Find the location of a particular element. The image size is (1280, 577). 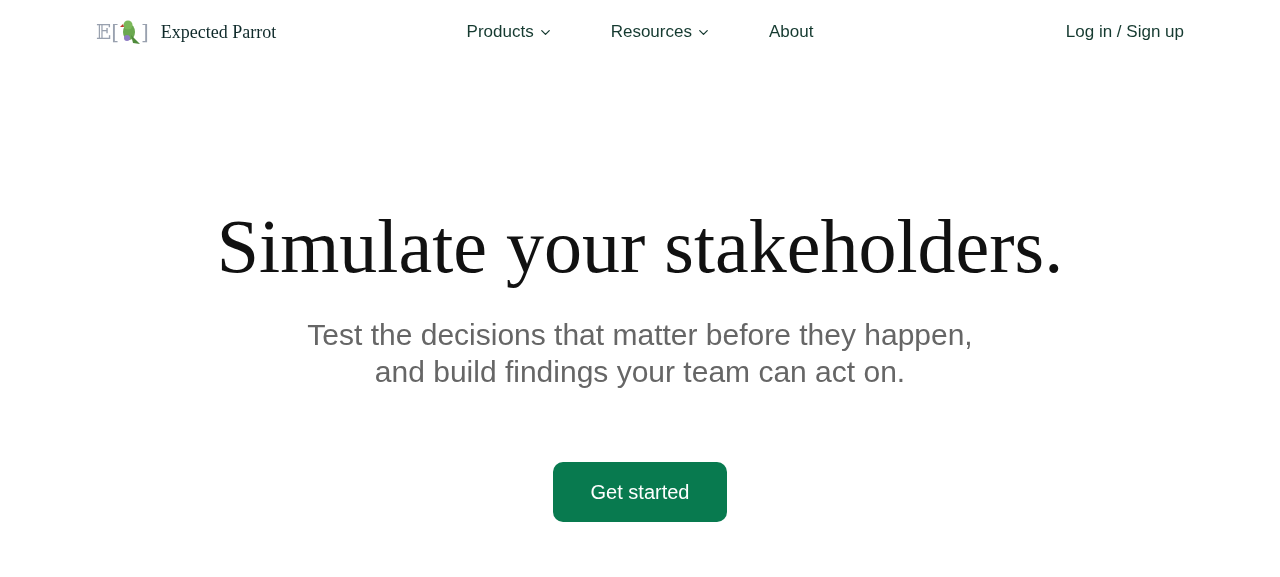

hero-title: Simulate your stakeholders. is located at coordinates (640, 246).